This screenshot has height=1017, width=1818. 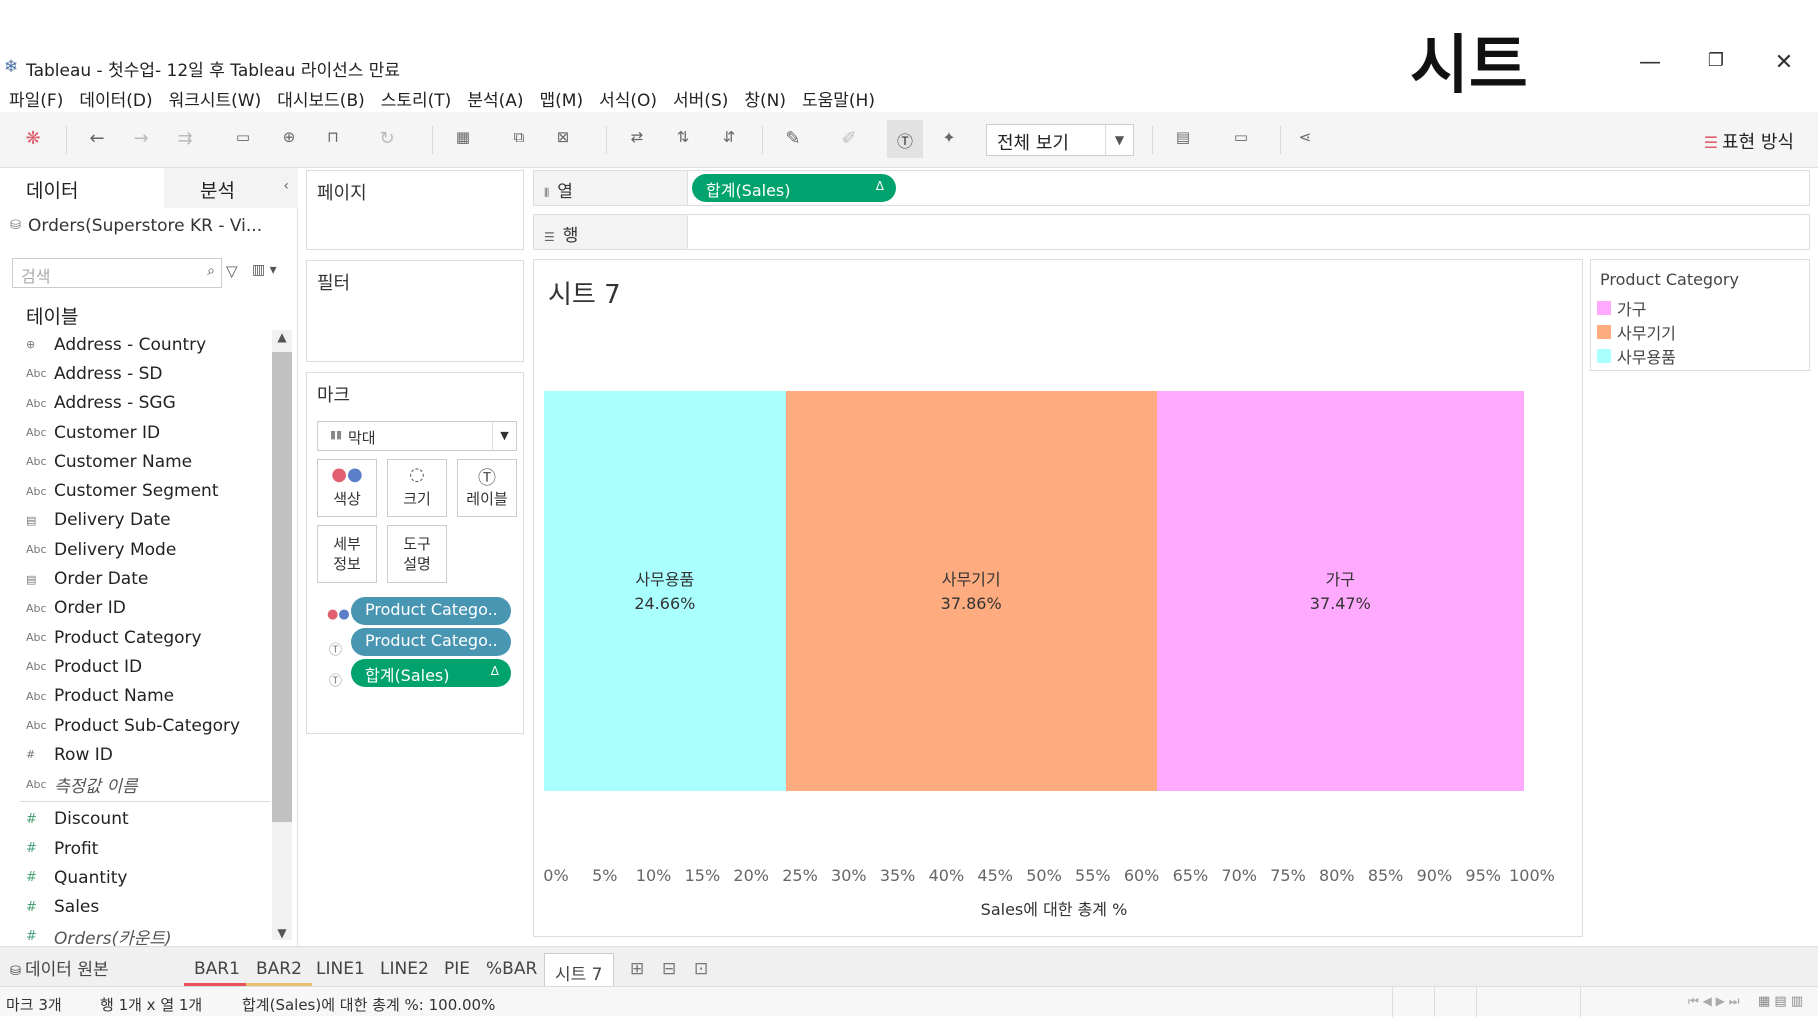 I want to click on detail-button: 세부 정보, so click(x=347, y=554).